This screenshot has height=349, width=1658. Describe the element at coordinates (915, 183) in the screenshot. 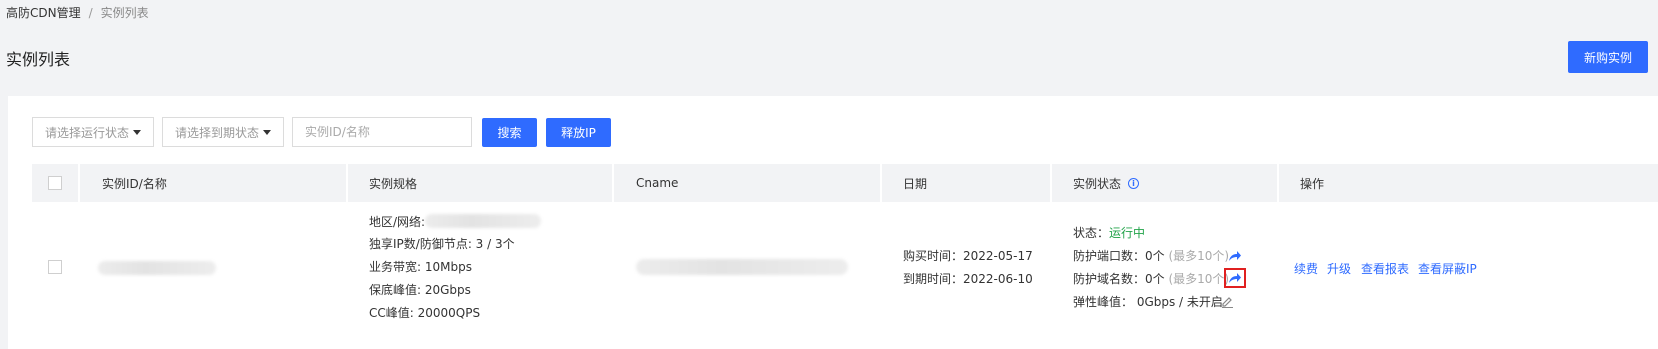

I see `header-date: 日期` at that location.